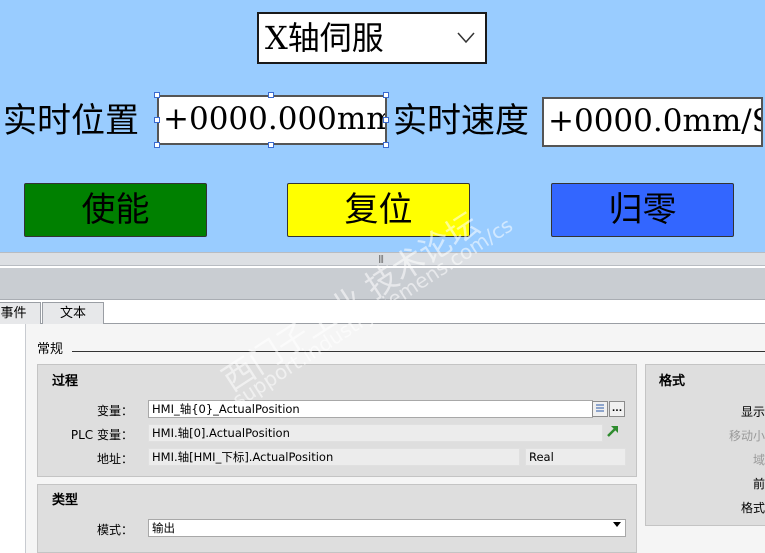 This screenshot has height=553, width=765. I want to click on section-divider, so click(418, 351).